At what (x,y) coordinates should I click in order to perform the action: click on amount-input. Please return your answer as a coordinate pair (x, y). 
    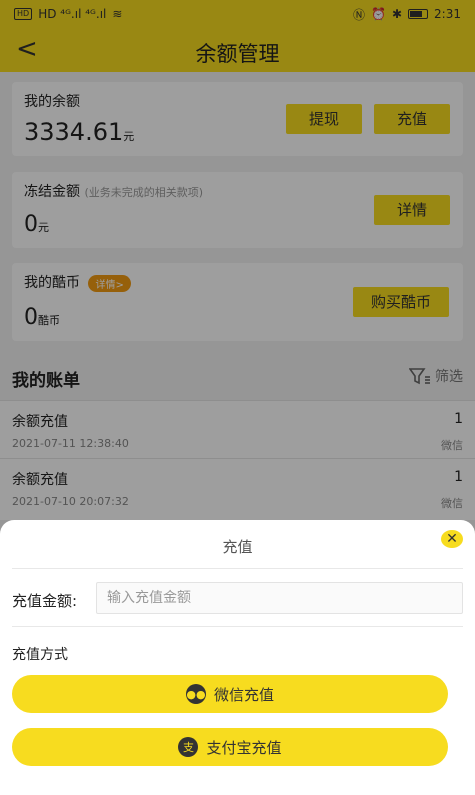
    Looking at the image, I should click on (279, 598).